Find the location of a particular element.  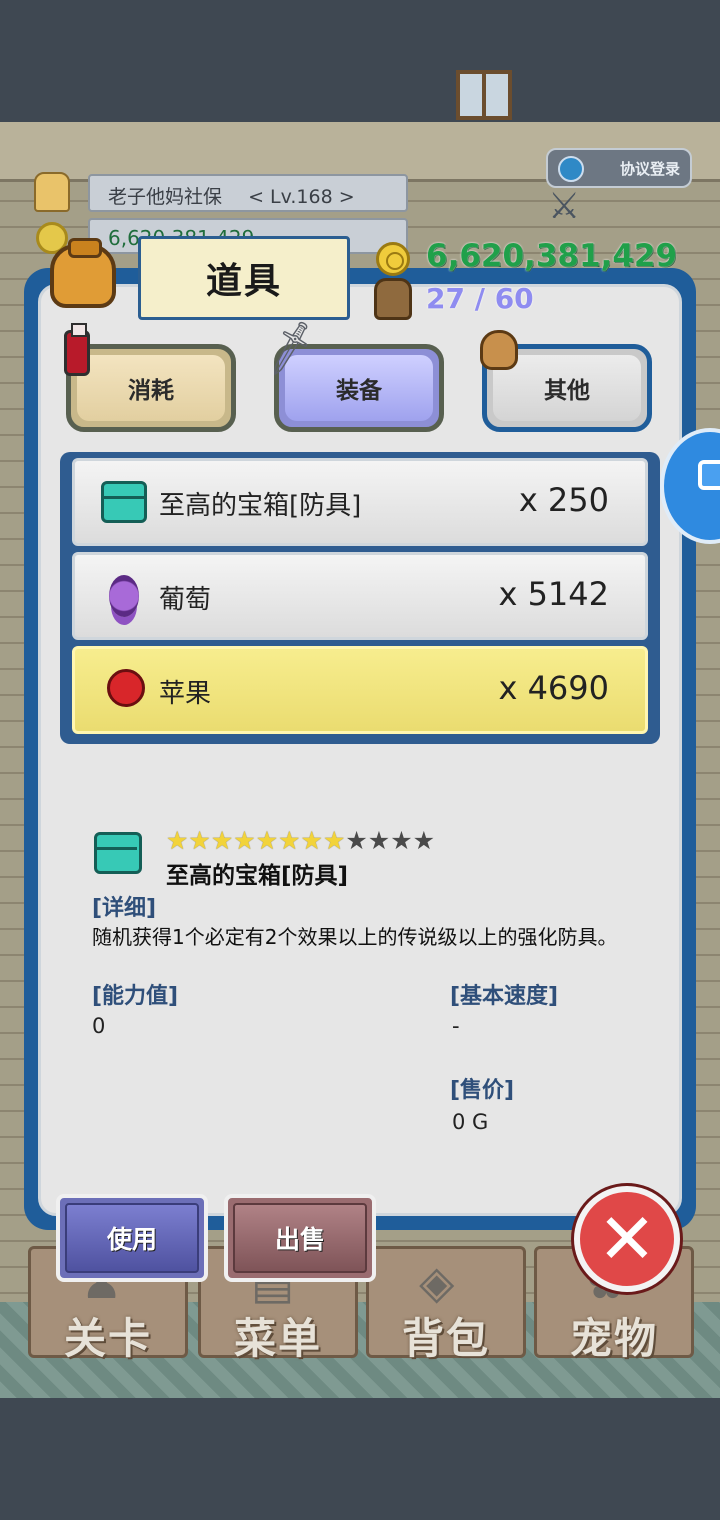

list-item: 至高的宝箱[防具] x 250 is located at coordinates (360, 502).